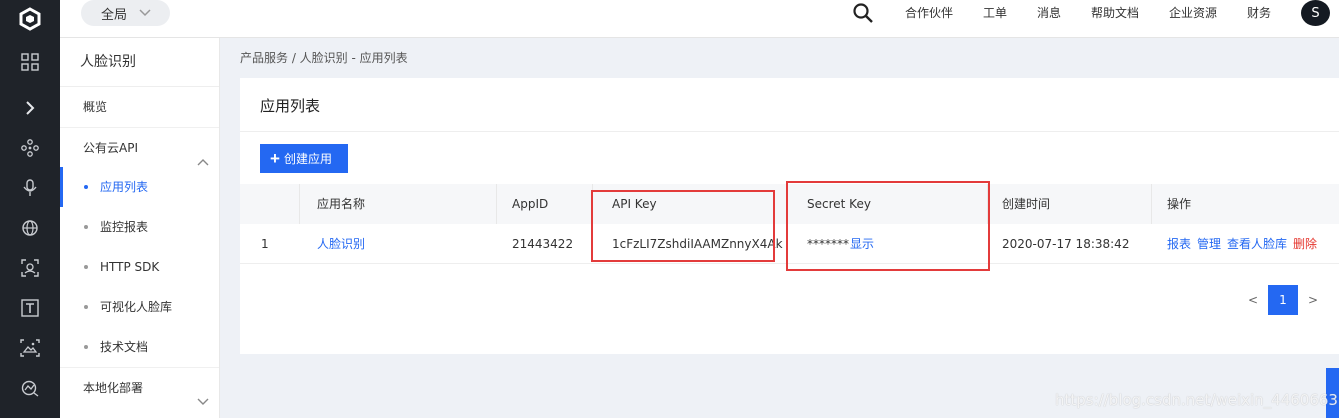  Describe the element at coordinates (1179, 244) in the screenshot. I see `report-link: 报表` at that location.